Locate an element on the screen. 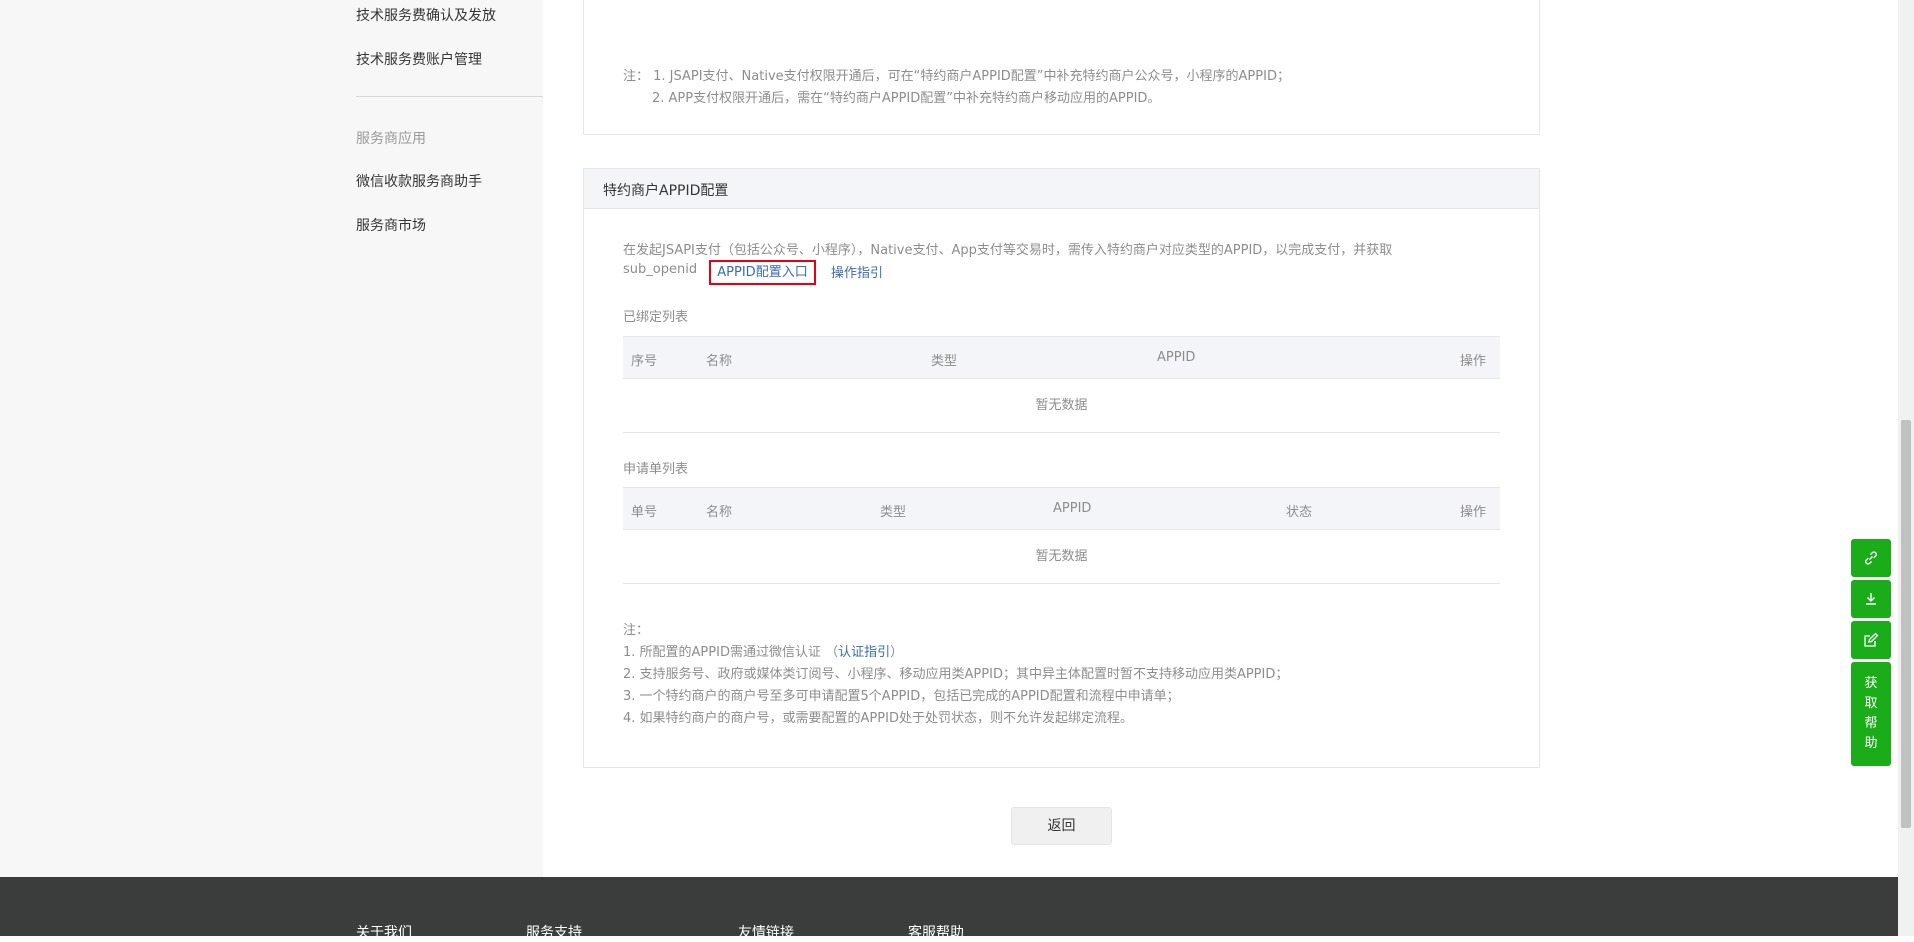 The height and width of the screenshot is (942, 1914). apply-table-header: 单号 名称 类型 APPID 状态 操作 is located at coordinates (1061, 508).